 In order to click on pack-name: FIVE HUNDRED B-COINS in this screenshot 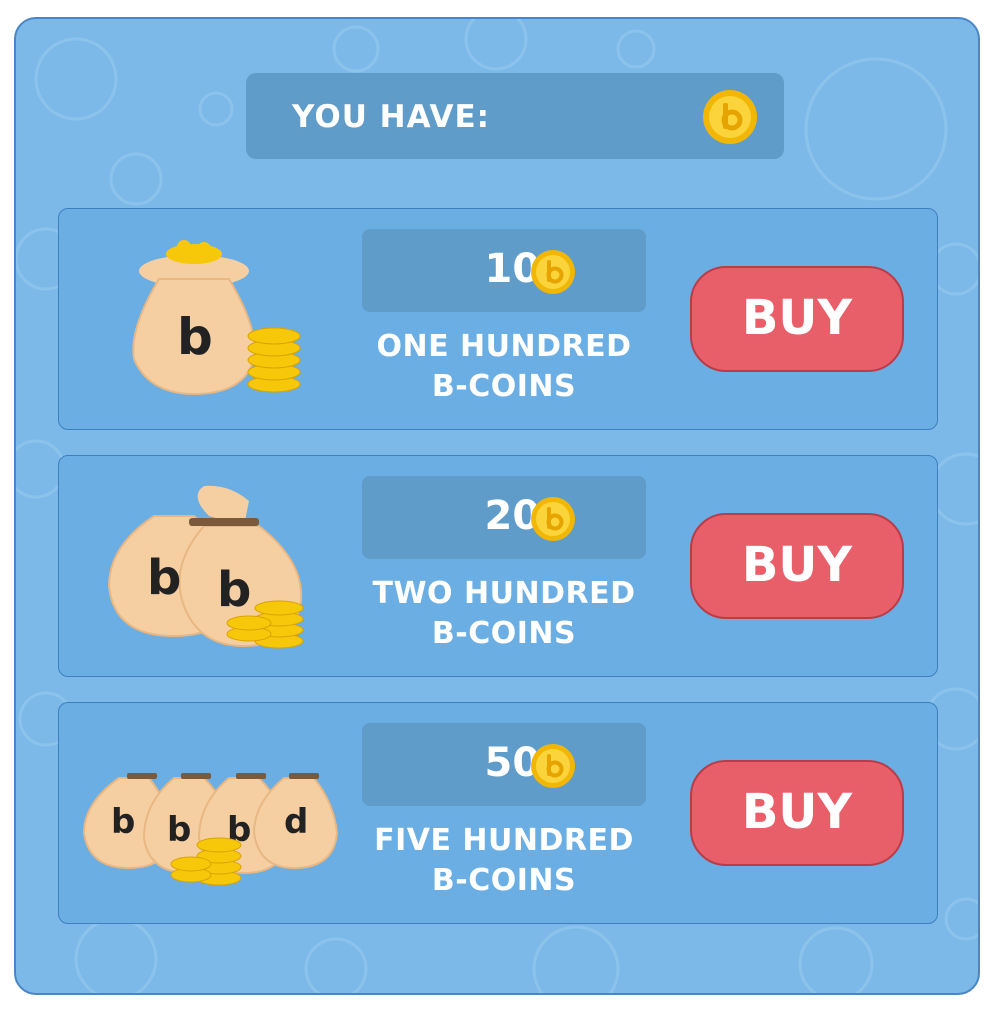, I will do `click(504, 861)`.